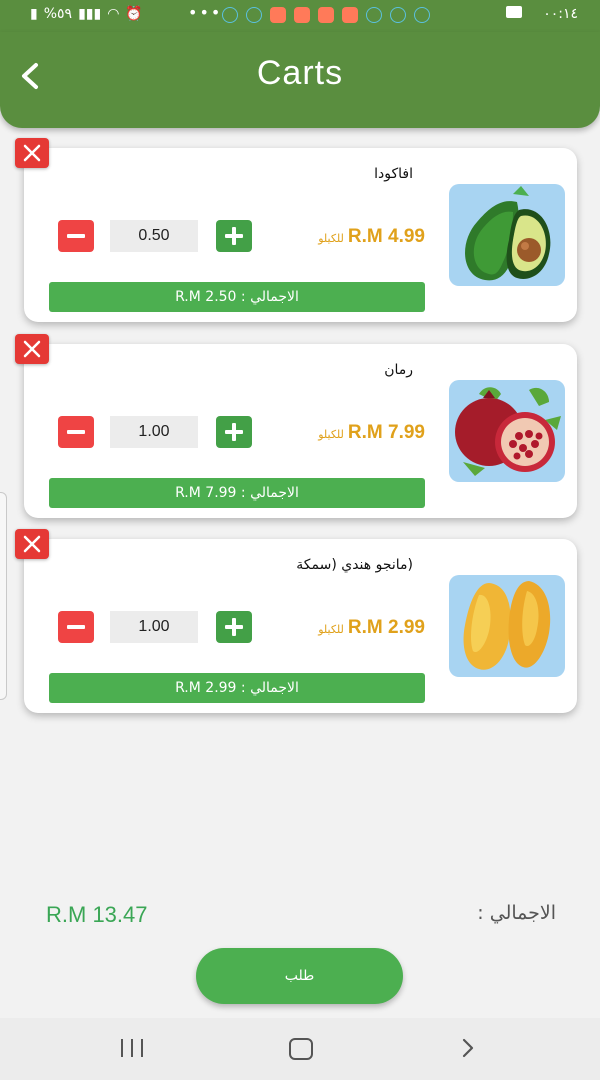  What do you see at coordinates (386, 432) in the screenshot?
I see `price-value: R.M 7.99` at bounding box center [386, 432].